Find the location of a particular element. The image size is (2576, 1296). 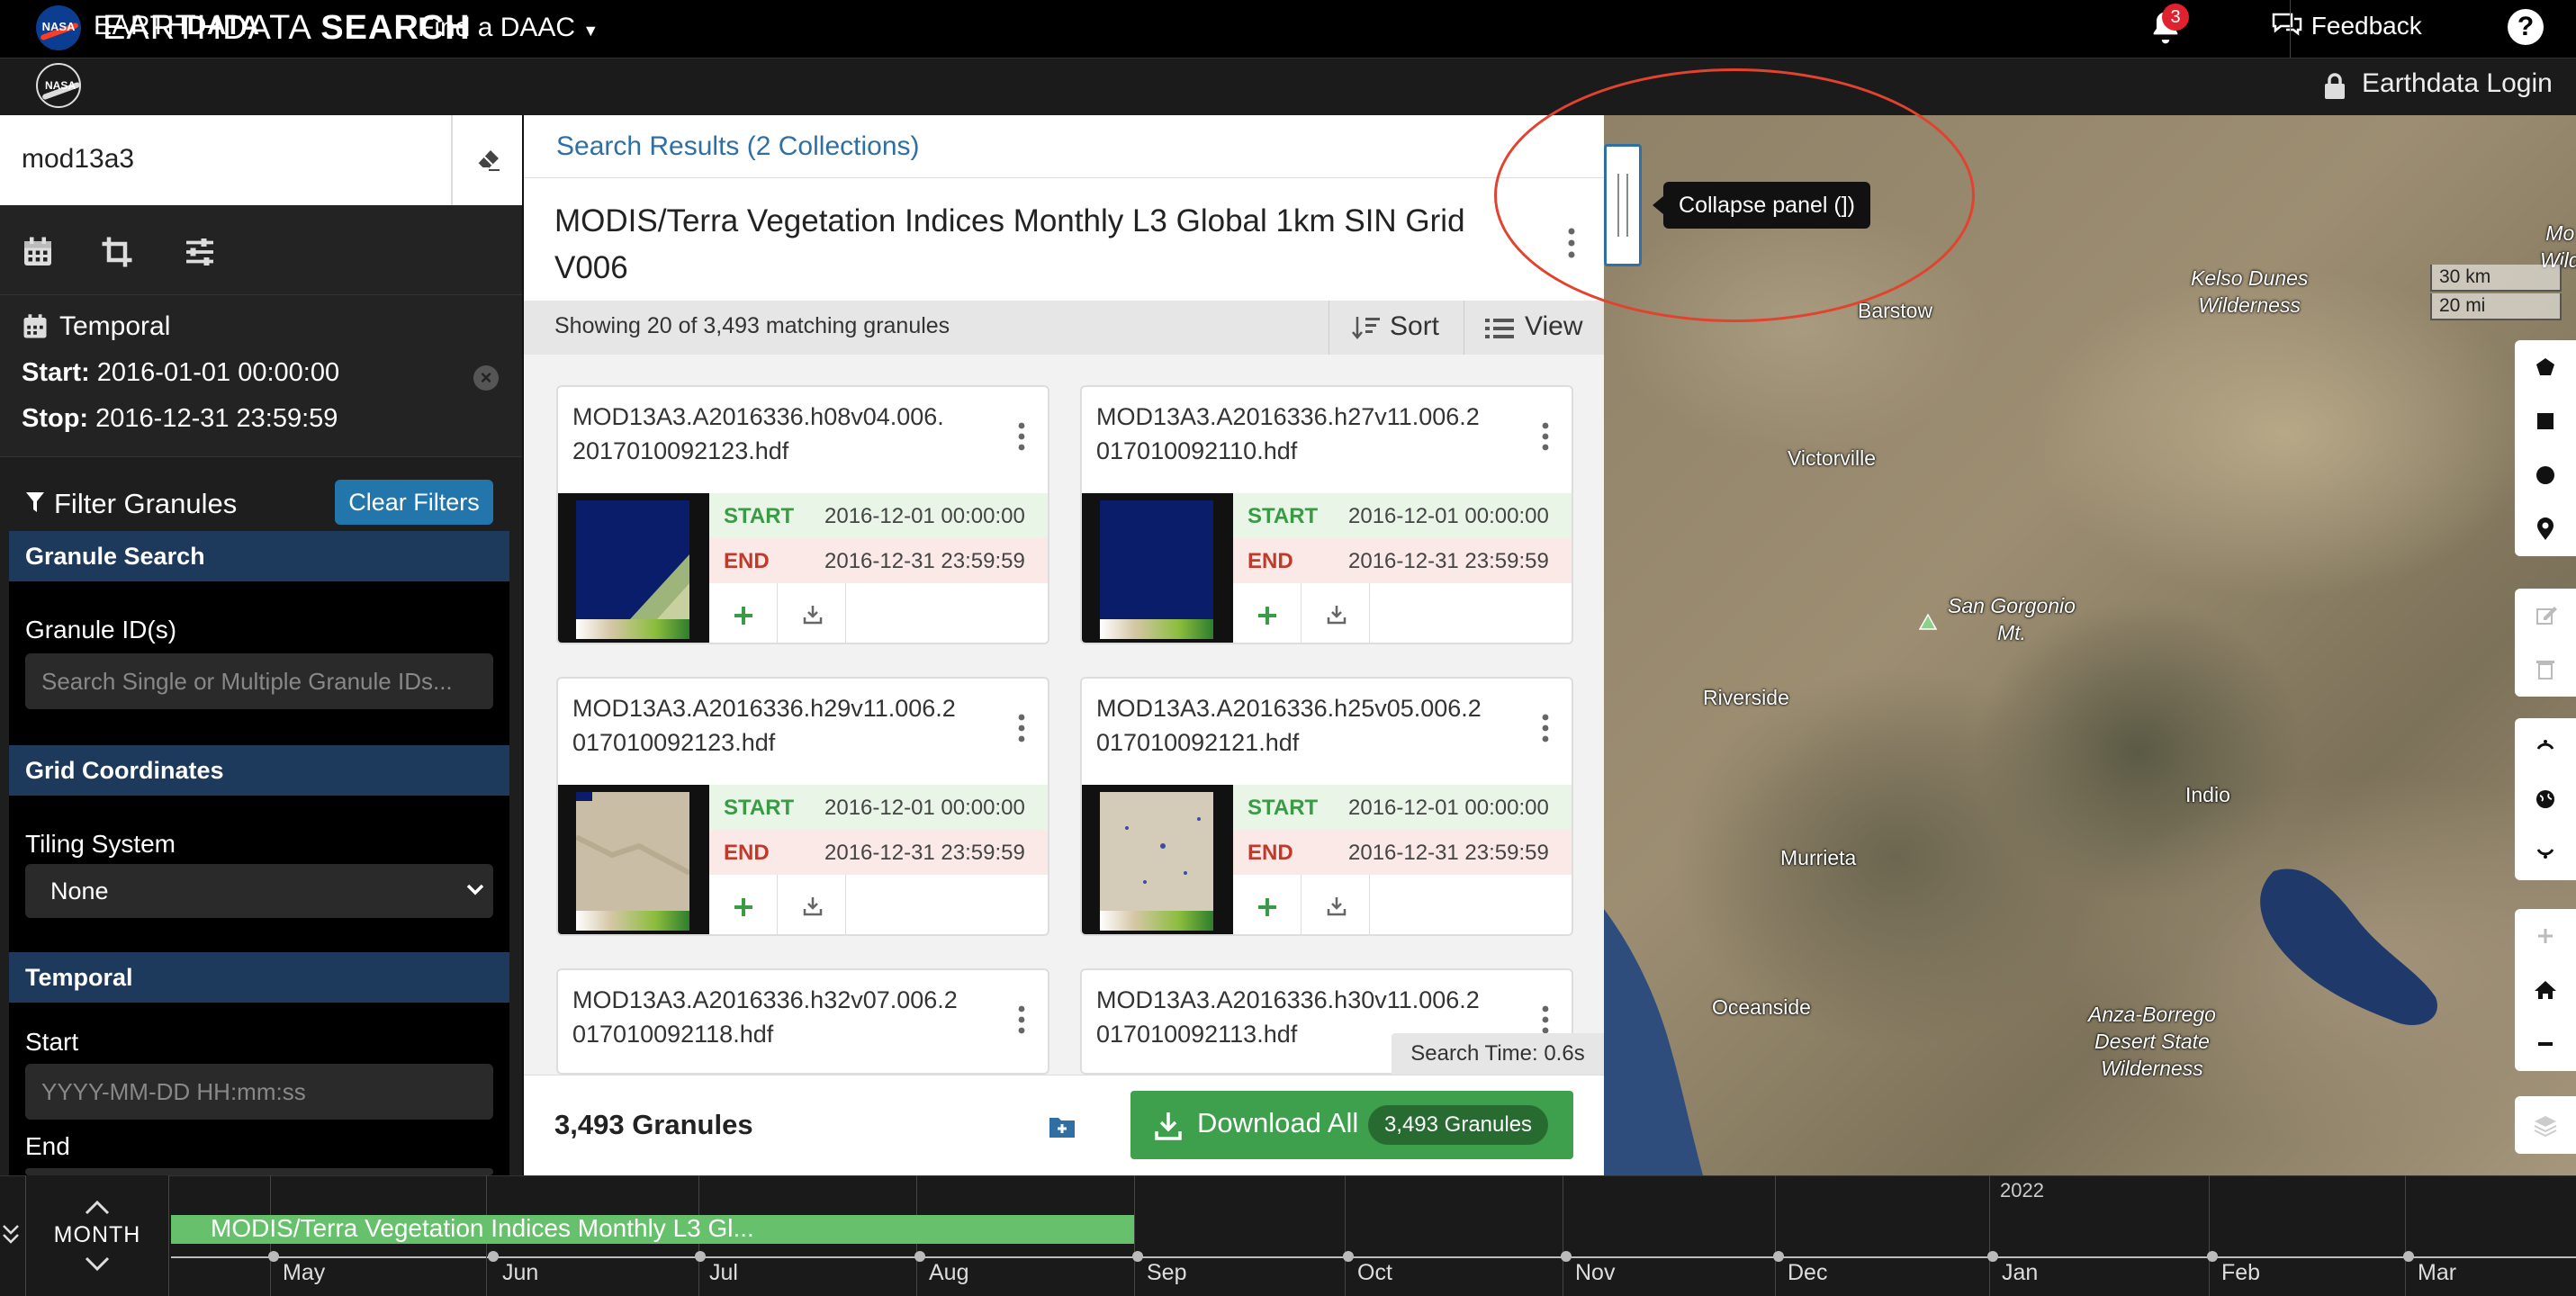

temporal-end-input is located at coordinates (259, 1171).